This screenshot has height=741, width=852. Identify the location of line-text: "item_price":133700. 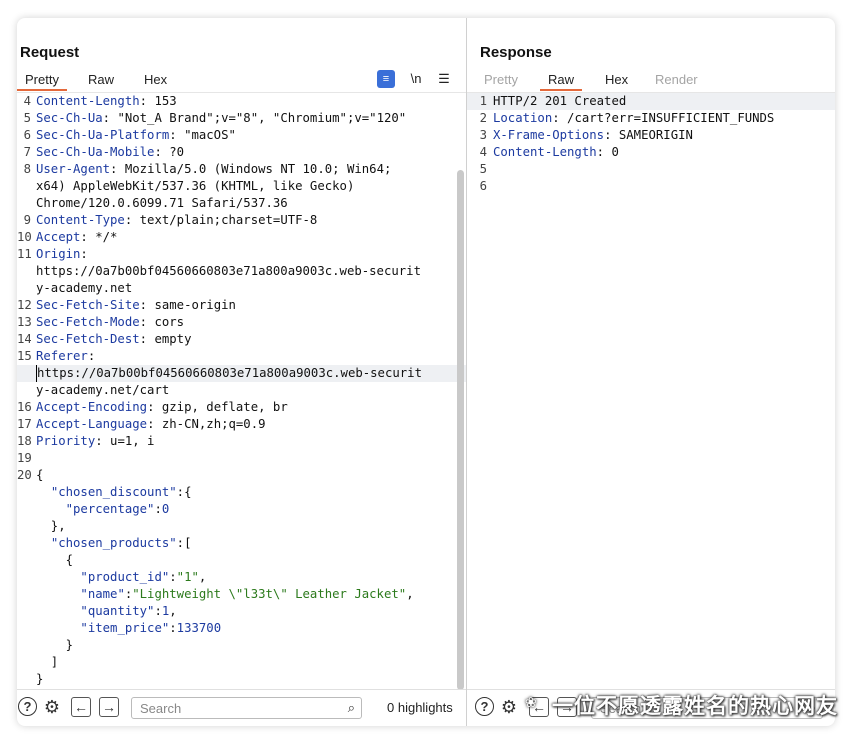
(128, 628).